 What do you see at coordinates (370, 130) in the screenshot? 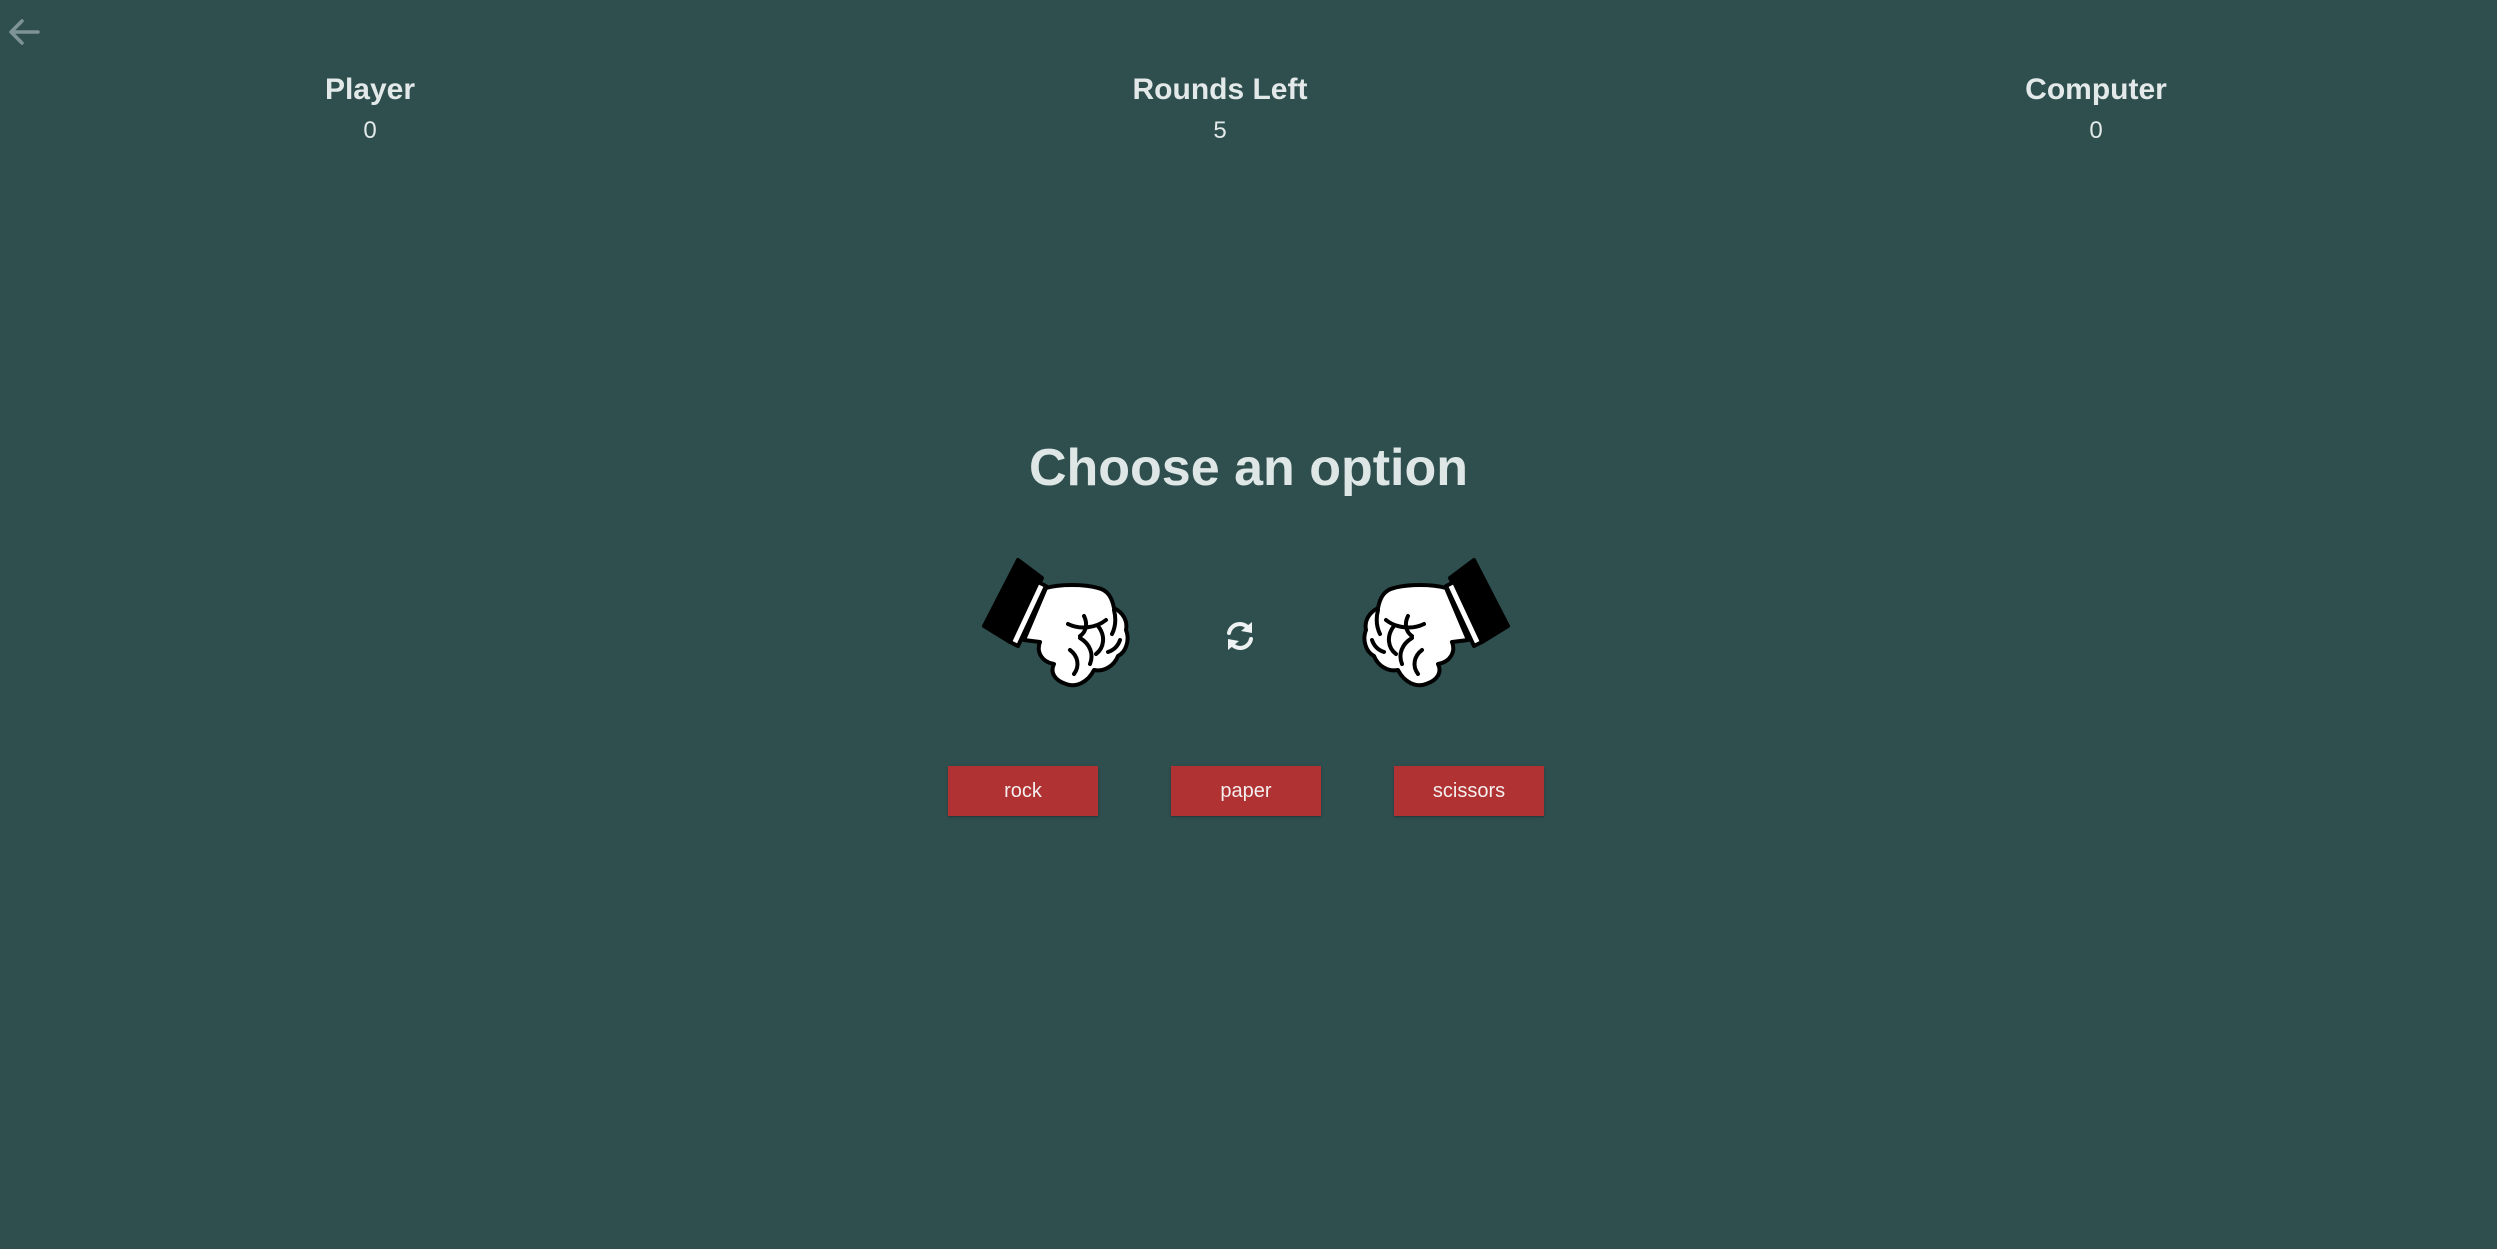
I see `player-score: 0` at bounding box center [370, 130].